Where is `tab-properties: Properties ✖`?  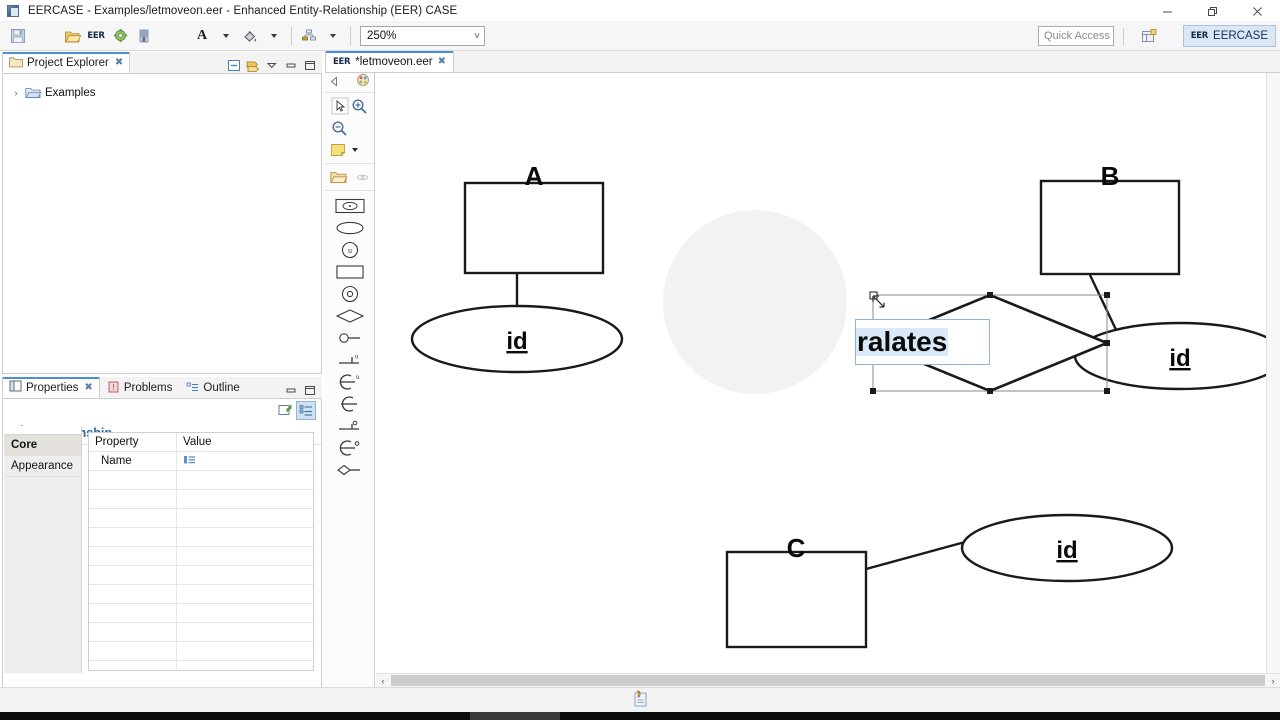
tab-properties: Properties ✖ is located at coordinates (51, 387).